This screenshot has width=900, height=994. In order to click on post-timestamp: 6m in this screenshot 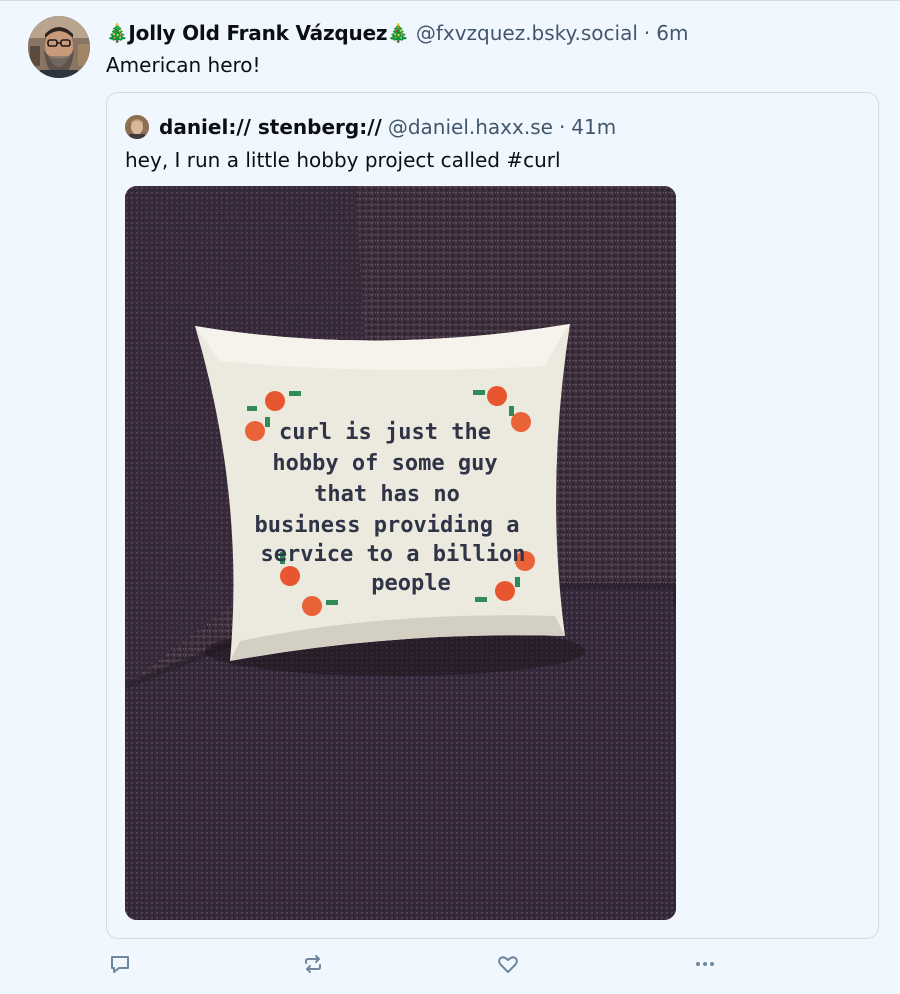, I will do `click(672, 33)`.